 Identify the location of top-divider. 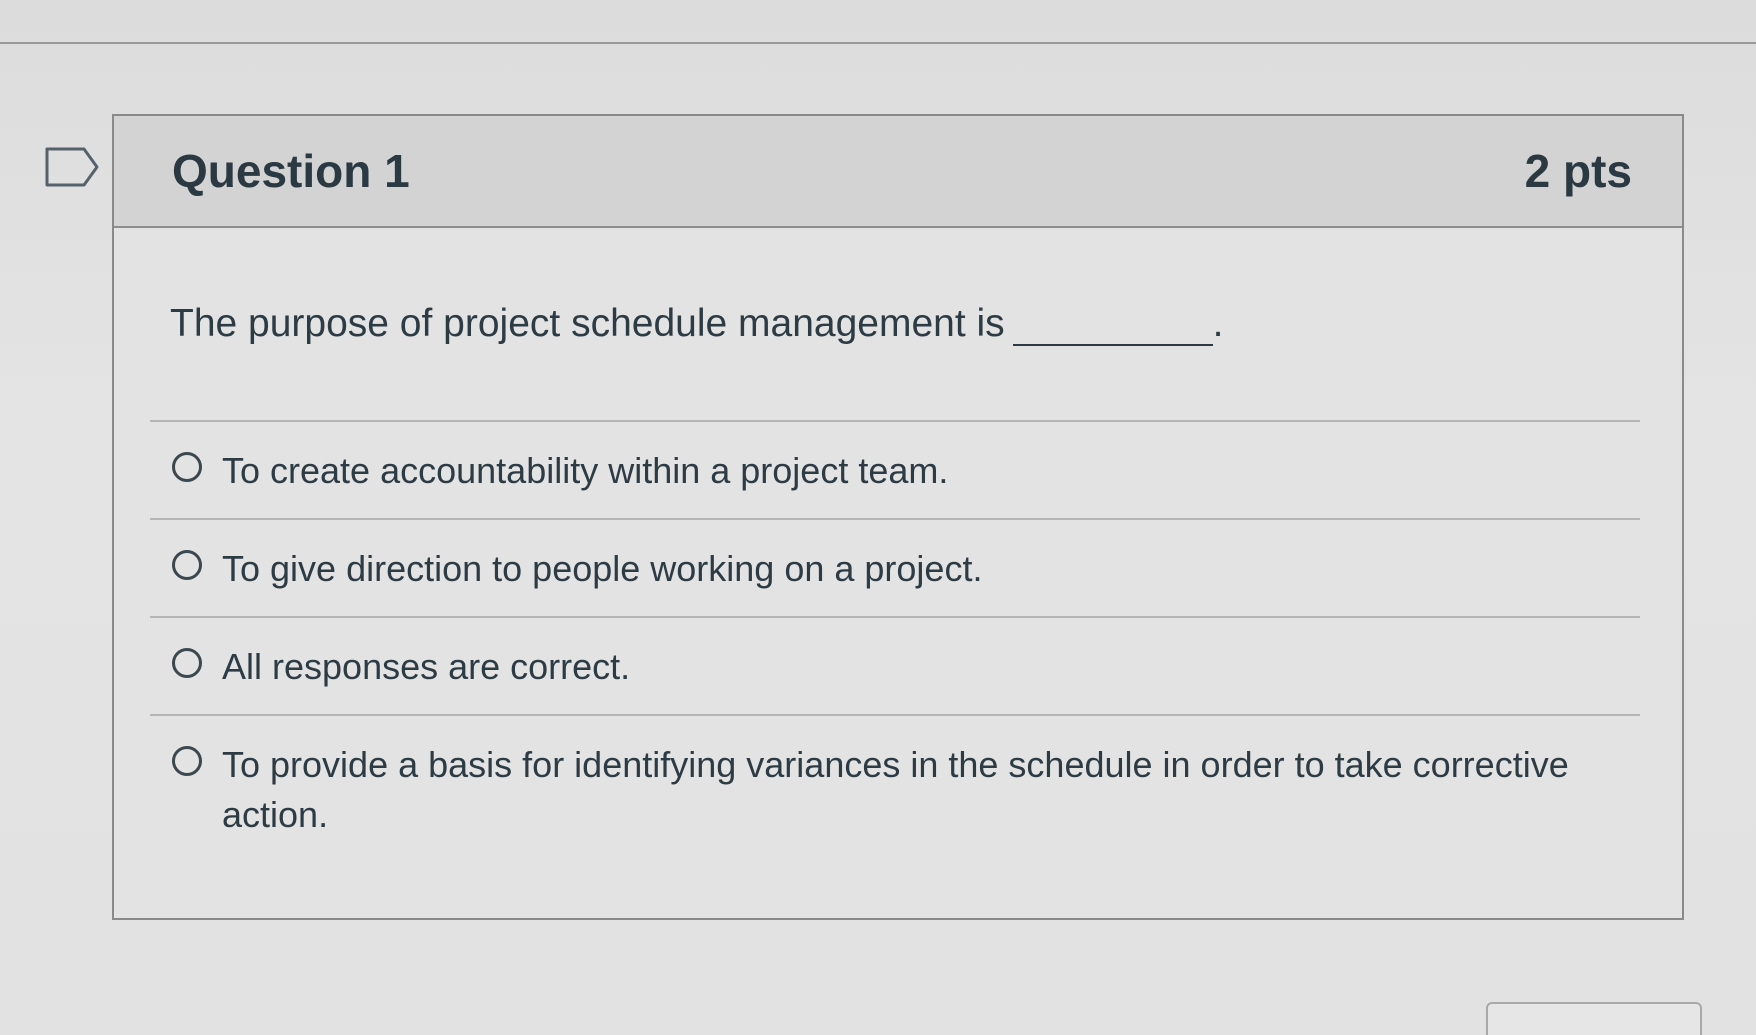
(878, 43).